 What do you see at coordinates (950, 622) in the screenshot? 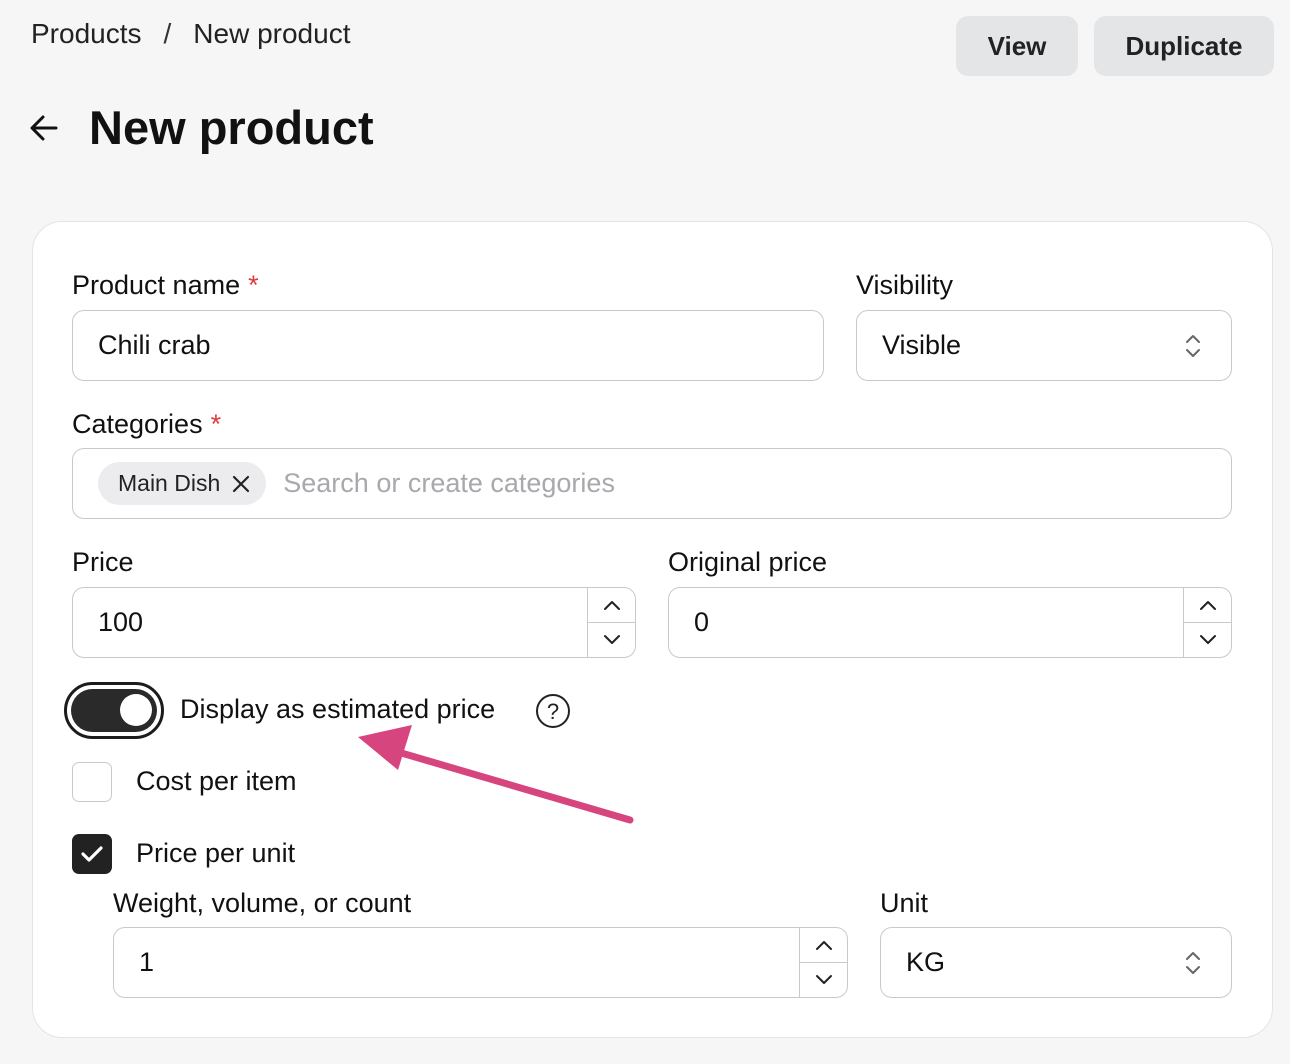
I see `original-price-input: 0` at bounding box center [950, 622].